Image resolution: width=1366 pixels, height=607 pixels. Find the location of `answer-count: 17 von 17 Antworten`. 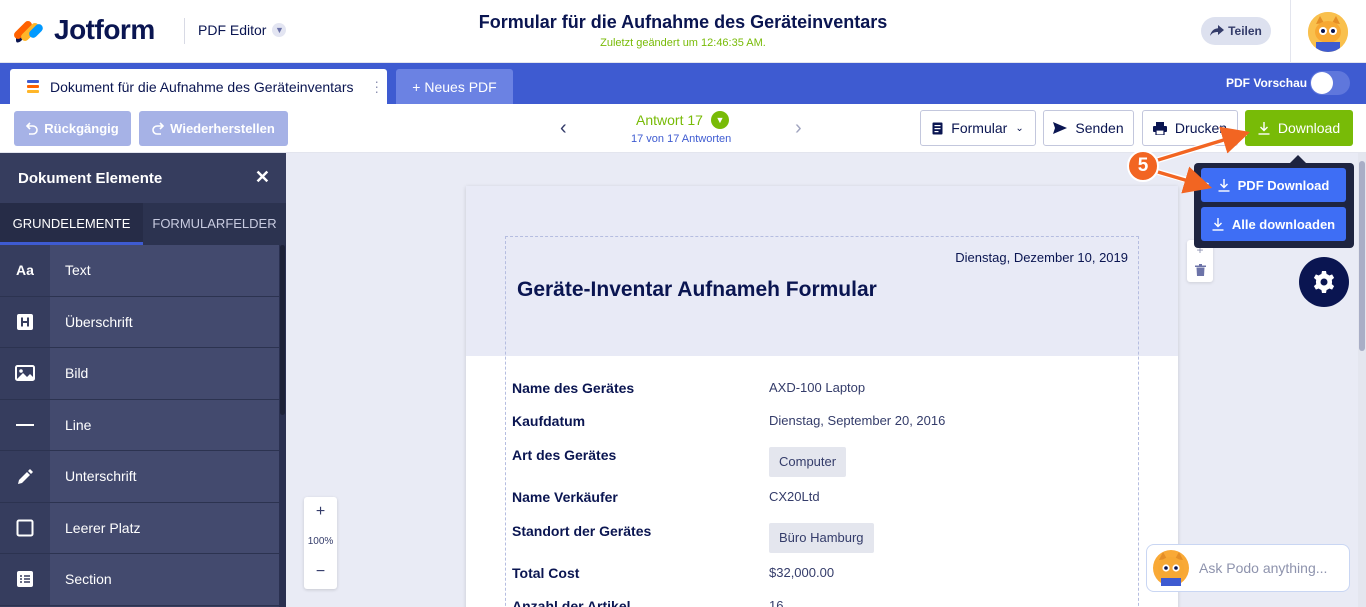

answer-count: 17 von 17 Antworten is located at coordinates (681, 139).